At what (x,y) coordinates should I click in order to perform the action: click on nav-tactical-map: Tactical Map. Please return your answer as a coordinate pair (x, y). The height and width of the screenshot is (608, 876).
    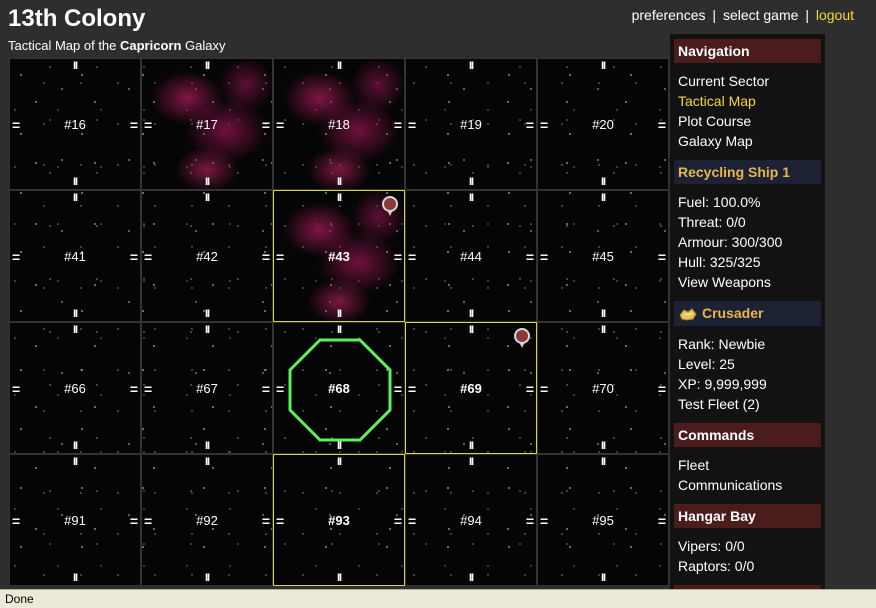
    Looking at the image, I should click on (747, 101).